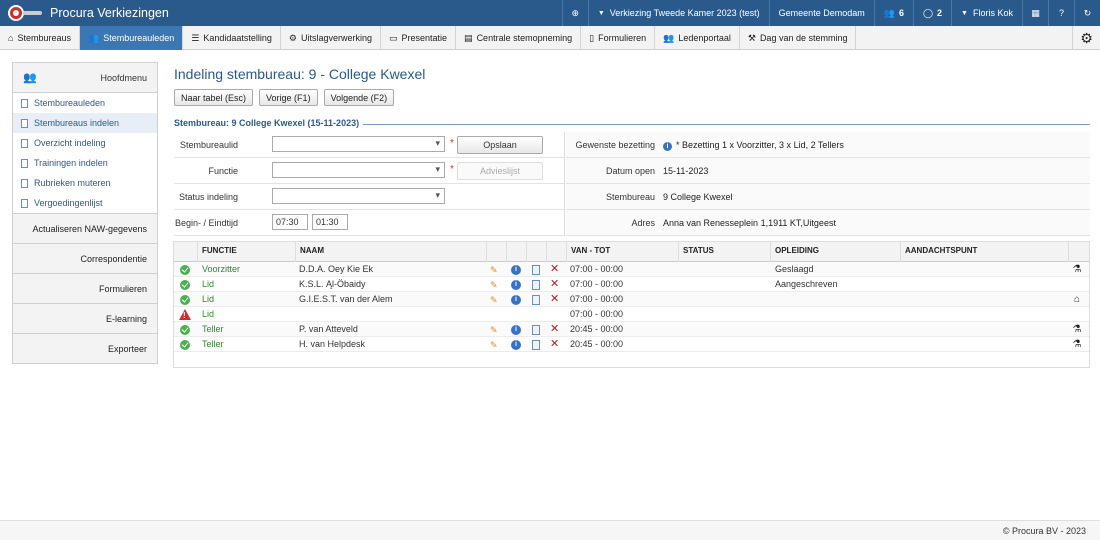 The width and height of the screenshot is (1100, 545). I want to click on header-actions, so click(1078, 252).